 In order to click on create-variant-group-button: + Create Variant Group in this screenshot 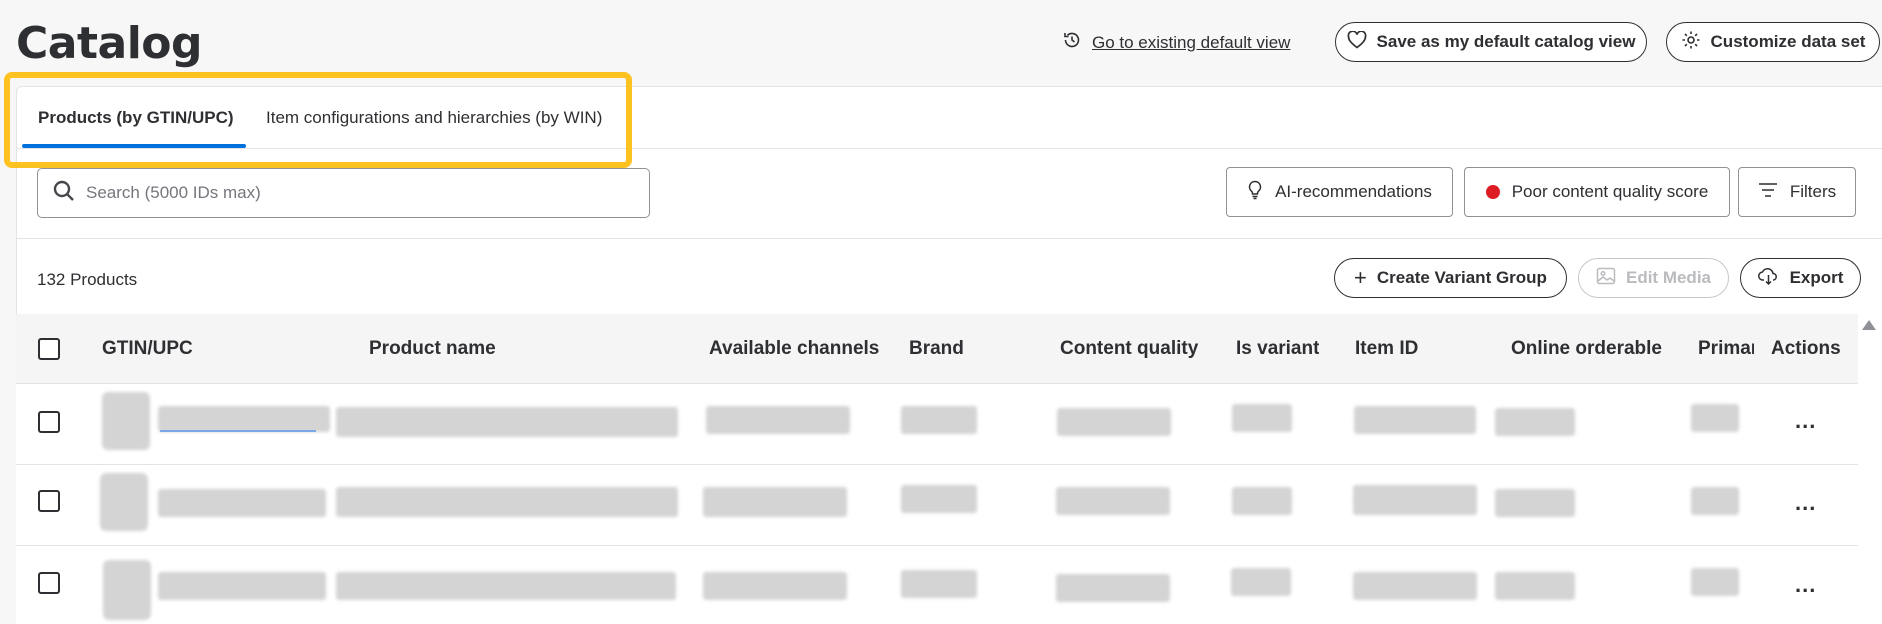, I will do `click(1450, 278)`.